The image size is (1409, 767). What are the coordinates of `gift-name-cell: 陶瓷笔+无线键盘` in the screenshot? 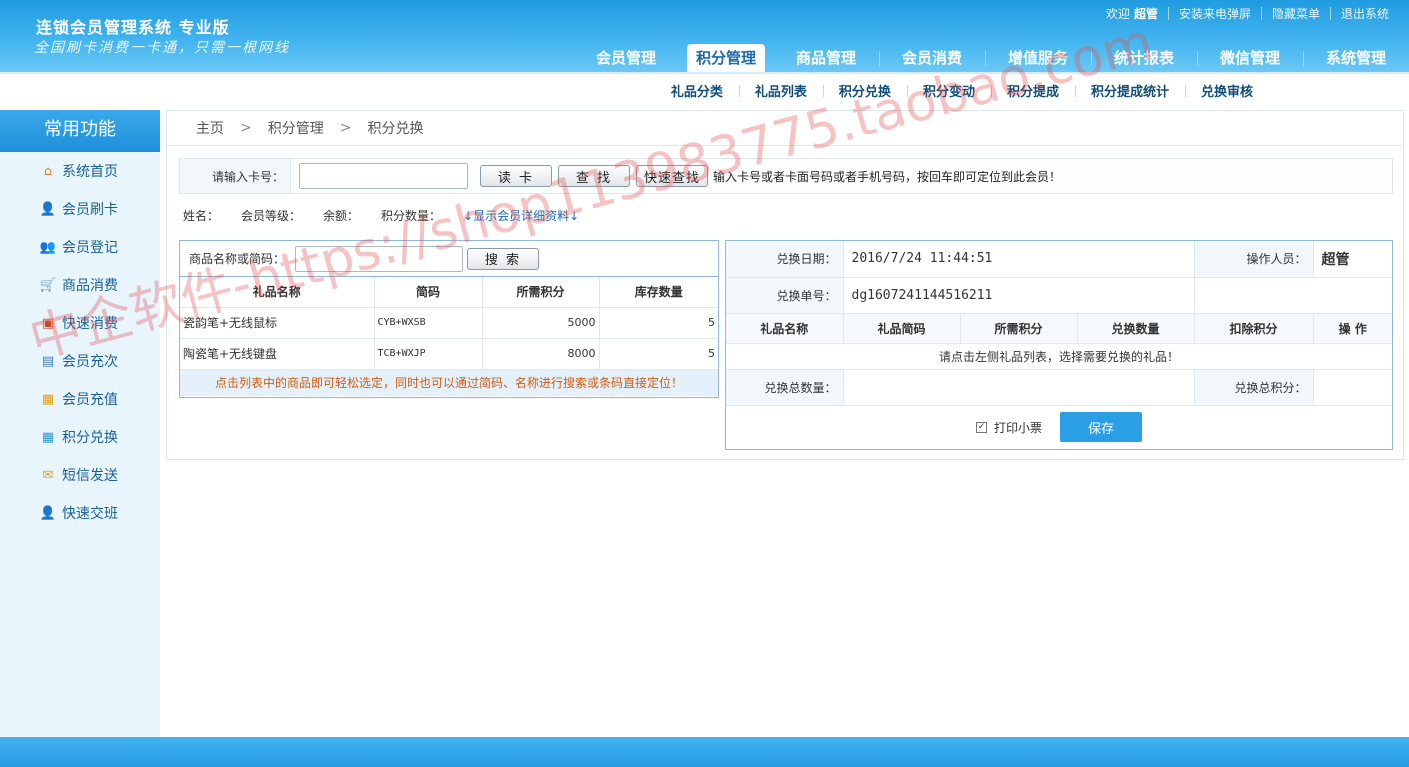 It's located at (277, 354).